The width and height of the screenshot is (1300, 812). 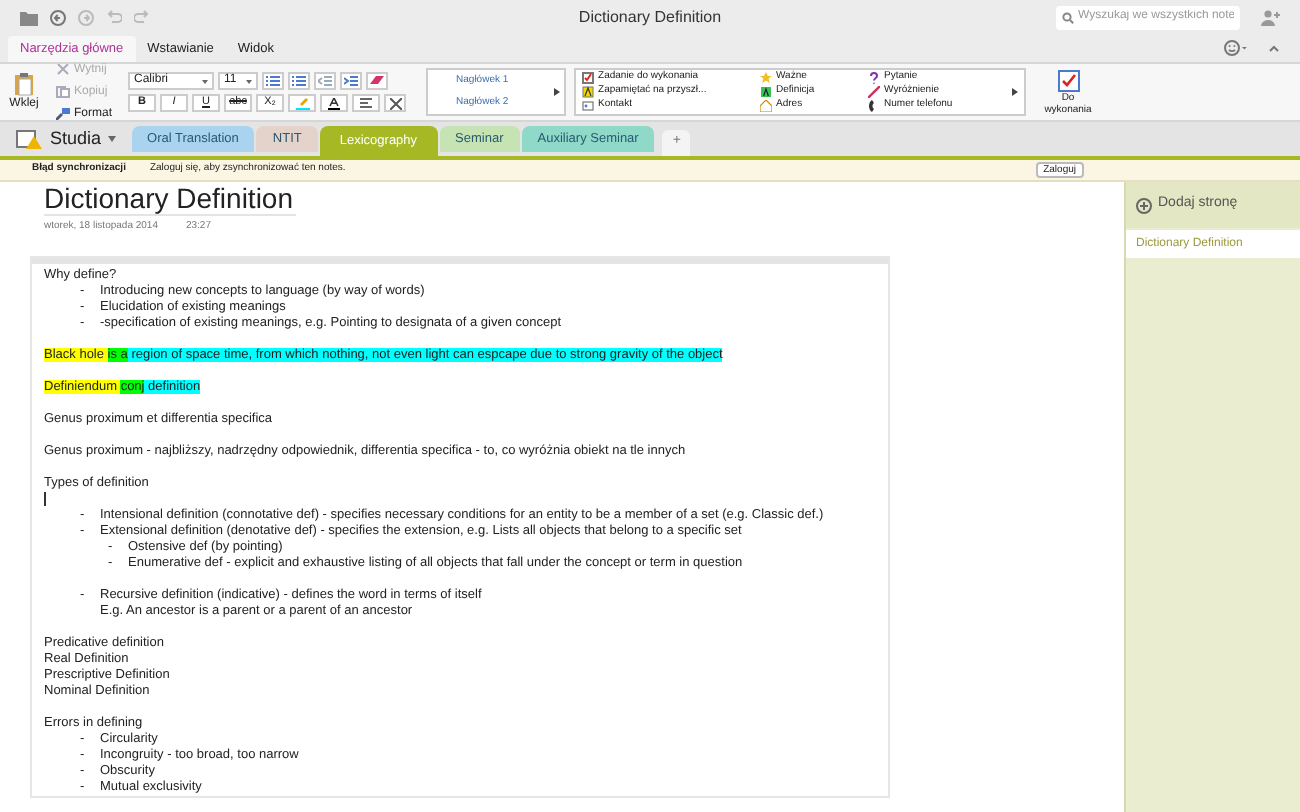 I want to click on notebook-warning-icon, so click(x=30, y=139).